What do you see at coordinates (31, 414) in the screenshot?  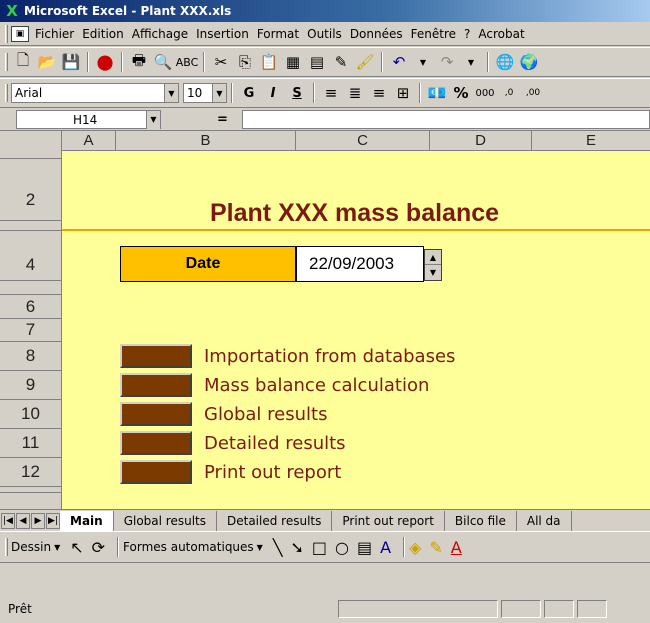 I see `row-header-10: 10` at bounding box center [31, 414].